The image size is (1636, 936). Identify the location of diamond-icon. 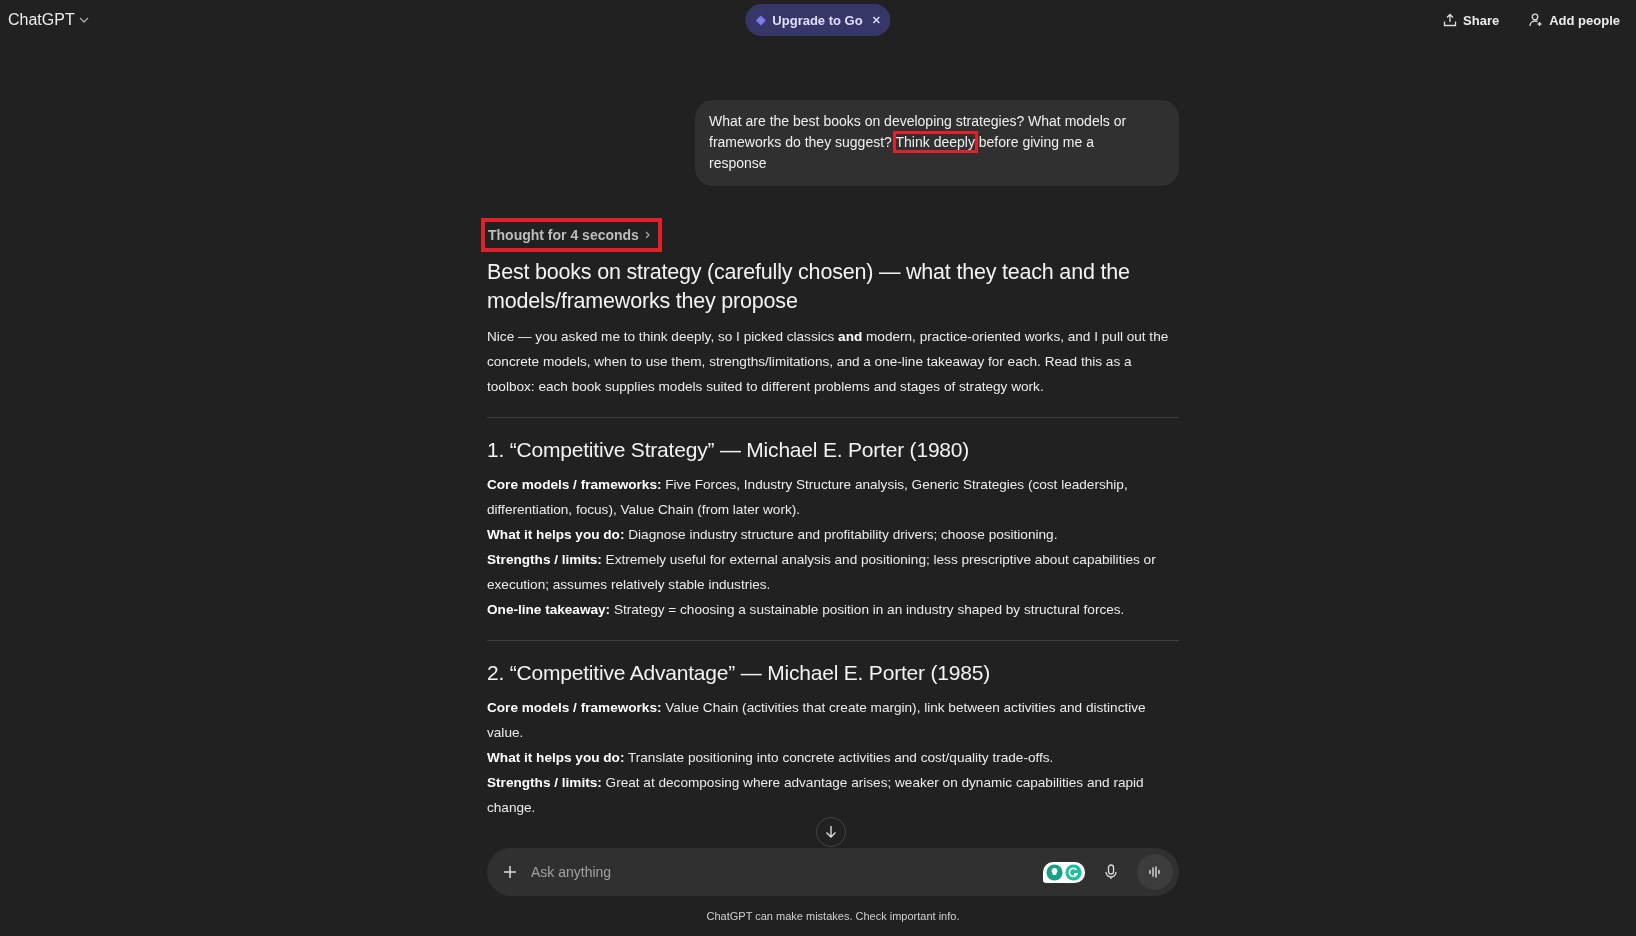
(761, 20).